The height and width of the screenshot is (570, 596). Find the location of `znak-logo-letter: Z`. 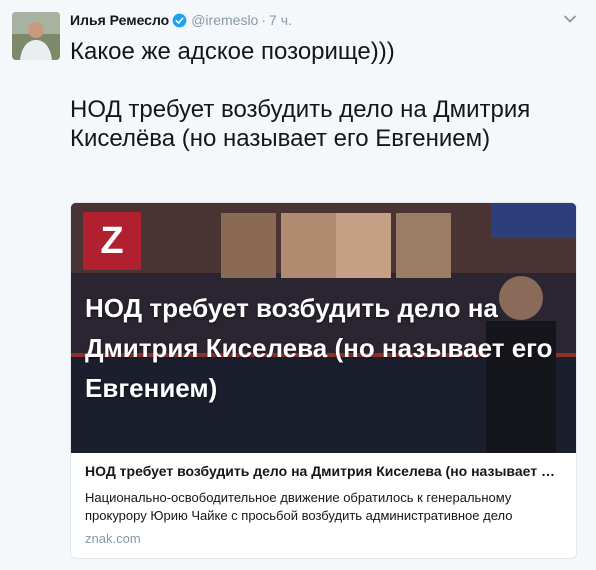

znak-logo-letter: Z is located at coordinates (112, 241).